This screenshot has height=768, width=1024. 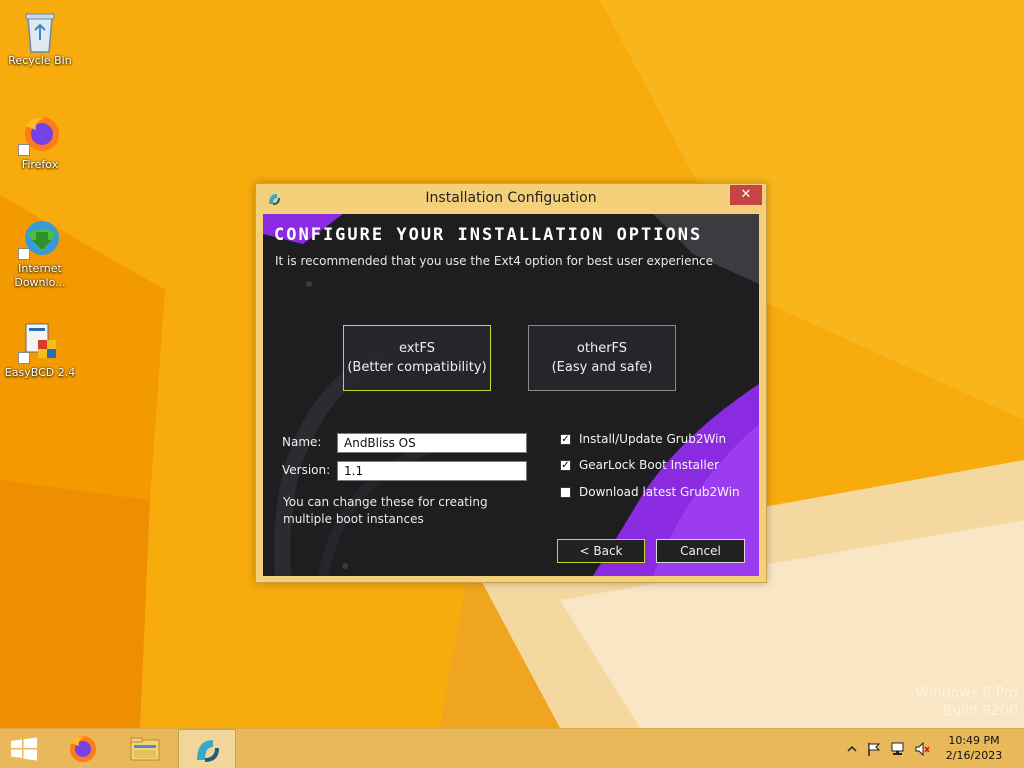 What do you see at coordinates (488, 235) in the screenshot?
I see `page-heading: CONFIGURE YOUR INSTALLATION OPTIONS` at bounding box center [488, 235].